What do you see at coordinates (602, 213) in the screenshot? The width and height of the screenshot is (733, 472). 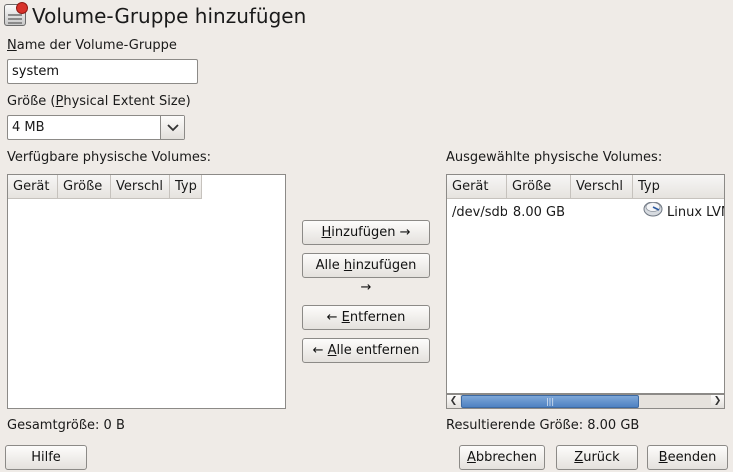 I see `cell-locked` at bounding box center [602, 213].